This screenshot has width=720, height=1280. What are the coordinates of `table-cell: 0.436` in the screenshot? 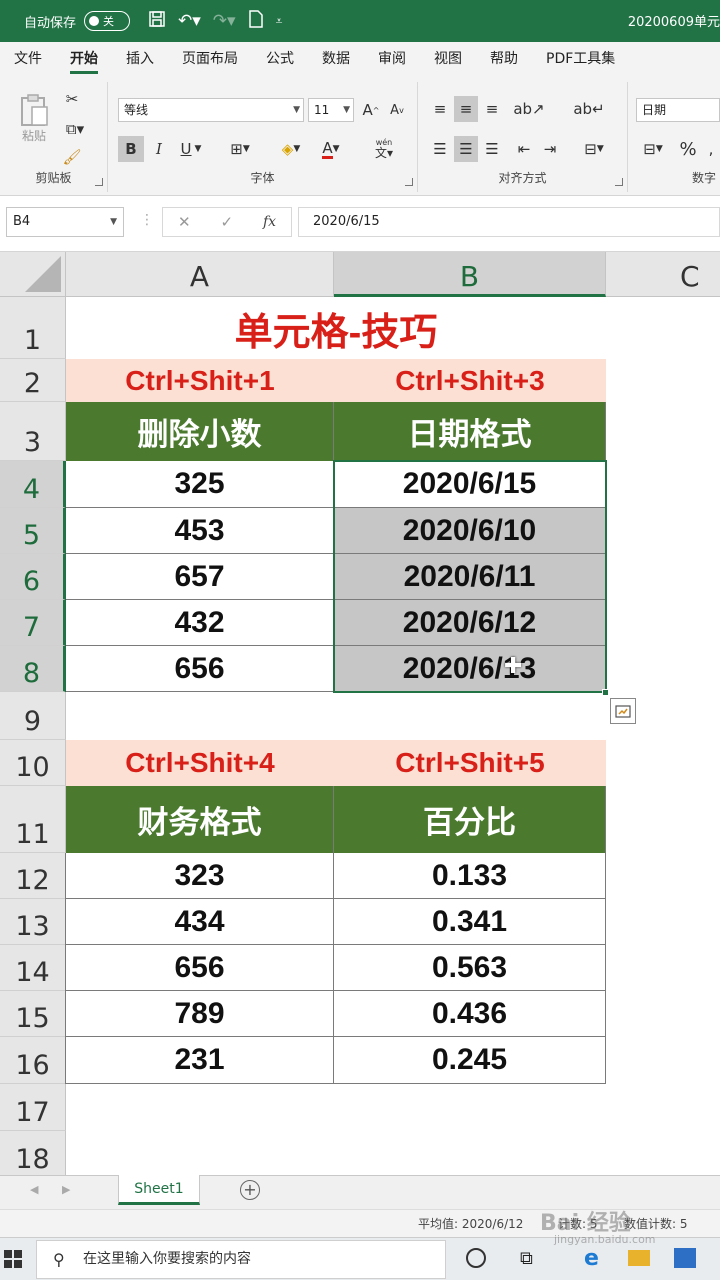 It's located at (470, 1014).